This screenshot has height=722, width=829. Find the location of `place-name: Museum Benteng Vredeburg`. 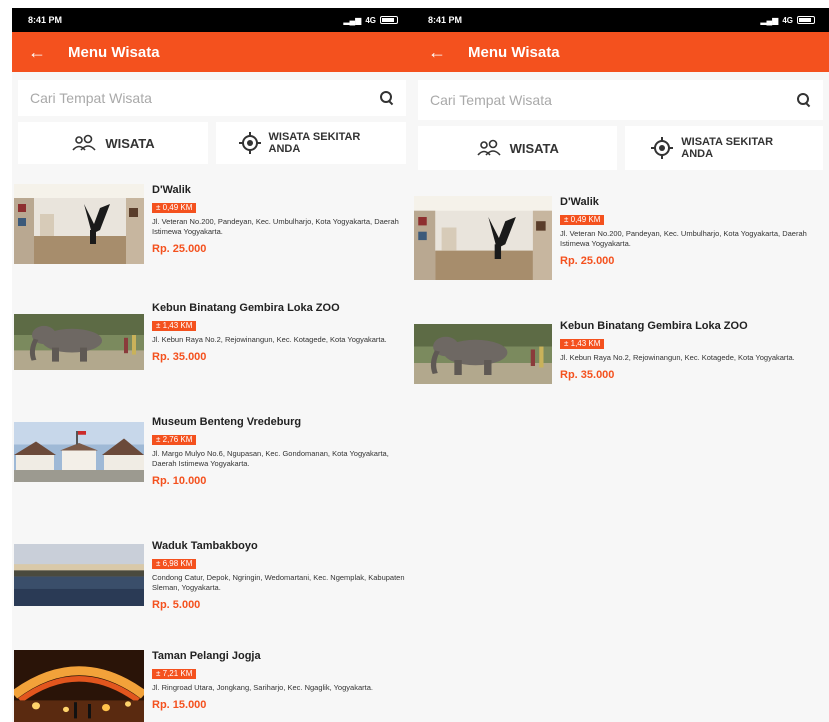

place-name: Museum Benteng Vredeburg is located at coordinates (227, 422).